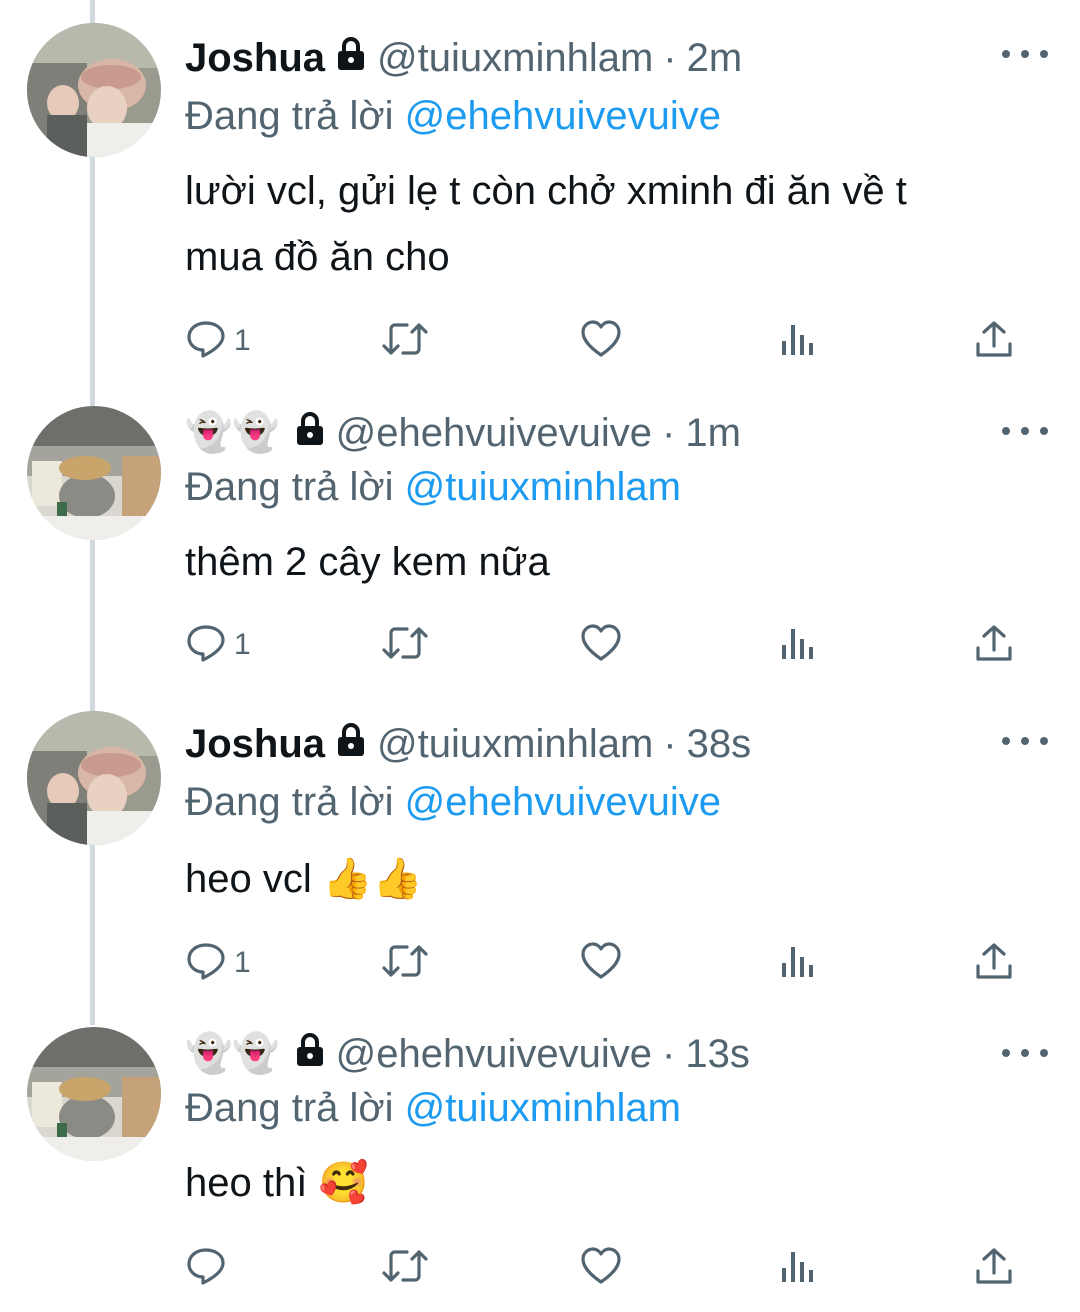 This screenshot has width=1080, height=1312. What do you see at coordinates (717, 1054) in the screenshot?
I see `timestamp: 13s` at bounding box center [717, 1054].